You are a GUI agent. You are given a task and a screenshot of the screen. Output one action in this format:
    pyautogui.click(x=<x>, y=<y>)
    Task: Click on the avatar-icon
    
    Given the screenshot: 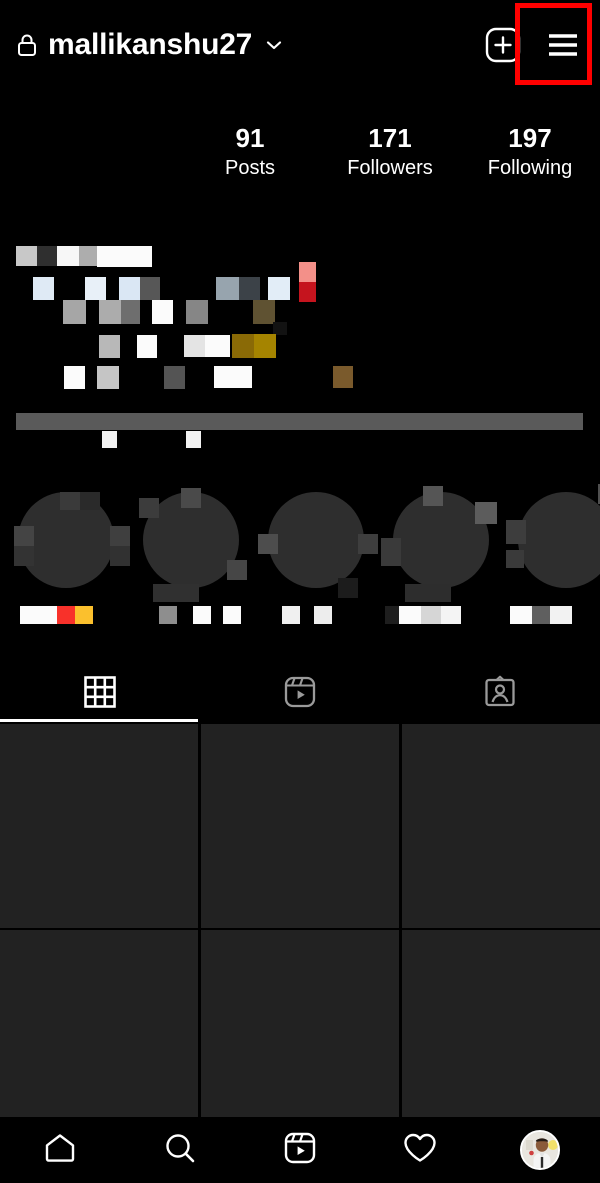 What is the action you would take?
    pyautogui.click(x=540, y=1150)
    